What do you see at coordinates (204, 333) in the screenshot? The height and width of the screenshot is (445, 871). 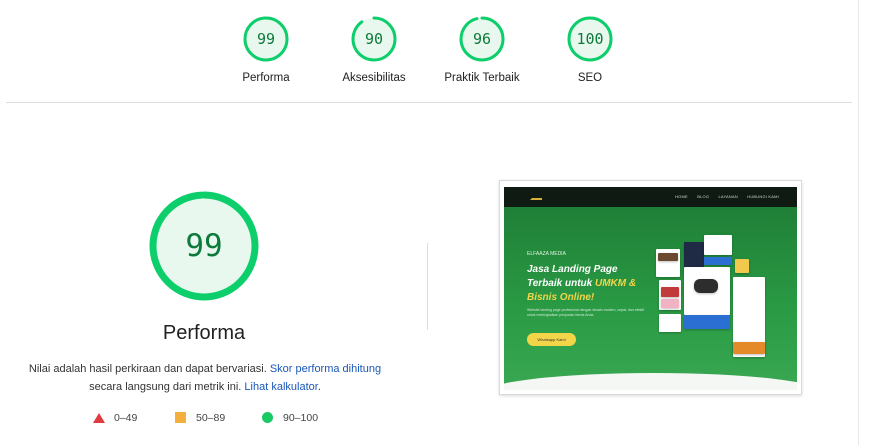 I see `main-category-title: Performa` at bounding box center [204, 333].